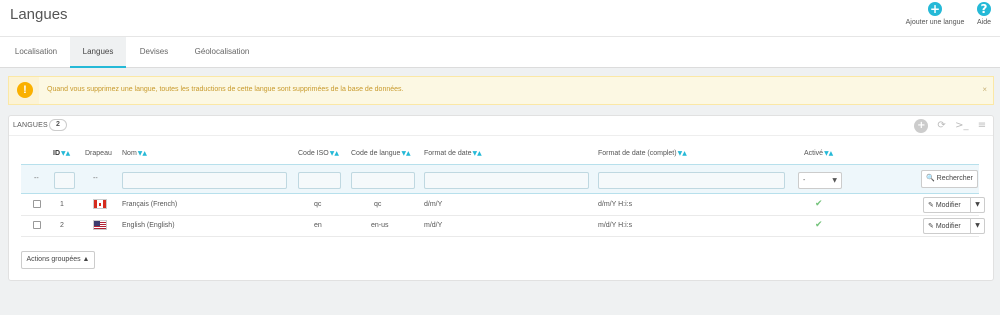  Describe the element at coordinates (319, 180) in the screenshot. I see `filter-iso-input` at that location.